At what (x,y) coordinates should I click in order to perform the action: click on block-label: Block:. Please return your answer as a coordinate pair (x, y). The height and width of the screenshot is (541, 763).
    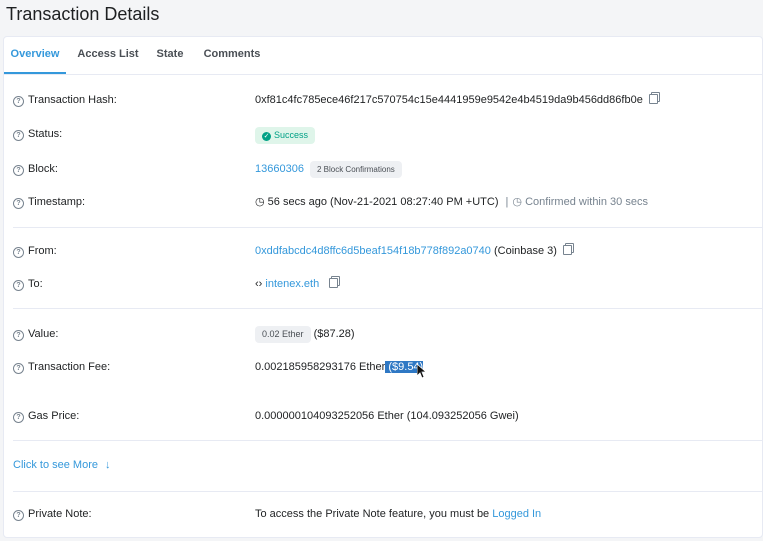
    Looking at the image, I should click on (43, 169).